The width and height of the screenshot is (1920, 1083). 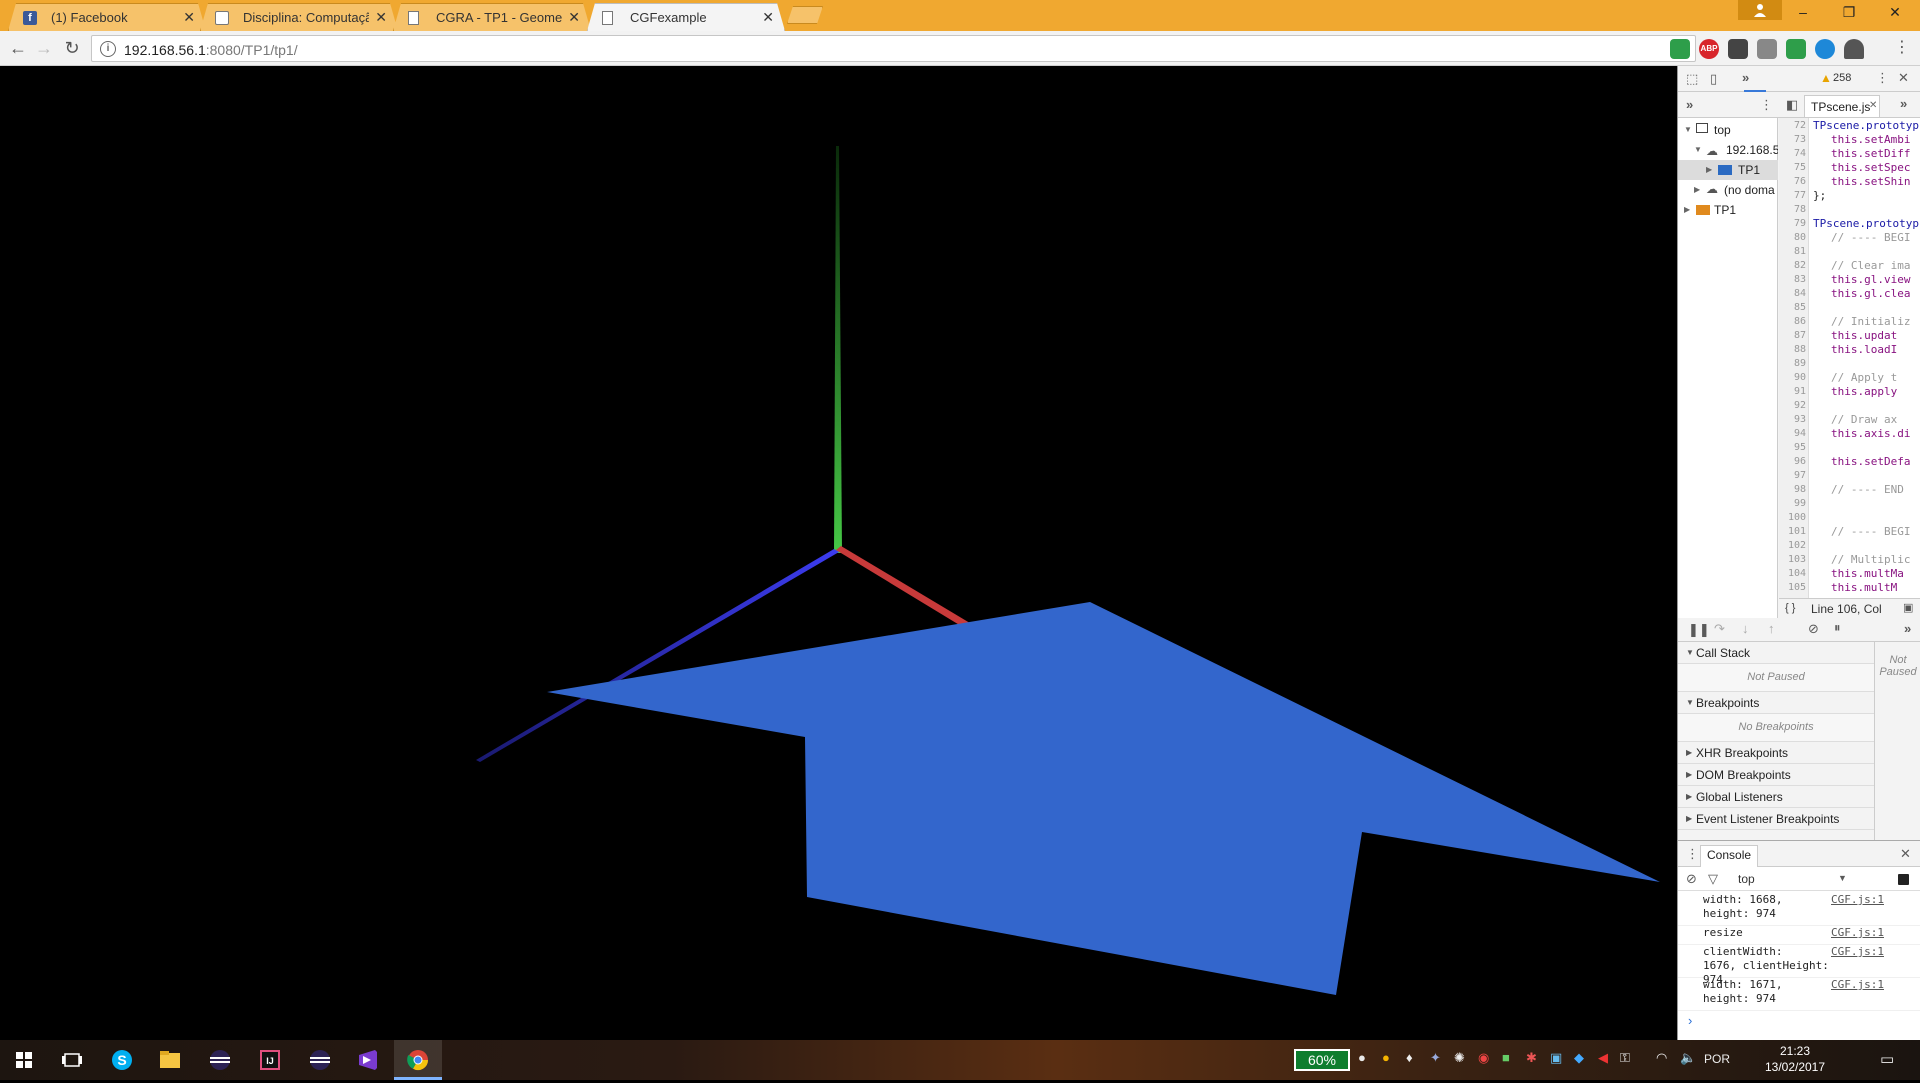 I want to click on start-button, so click(x=24, y=1060).